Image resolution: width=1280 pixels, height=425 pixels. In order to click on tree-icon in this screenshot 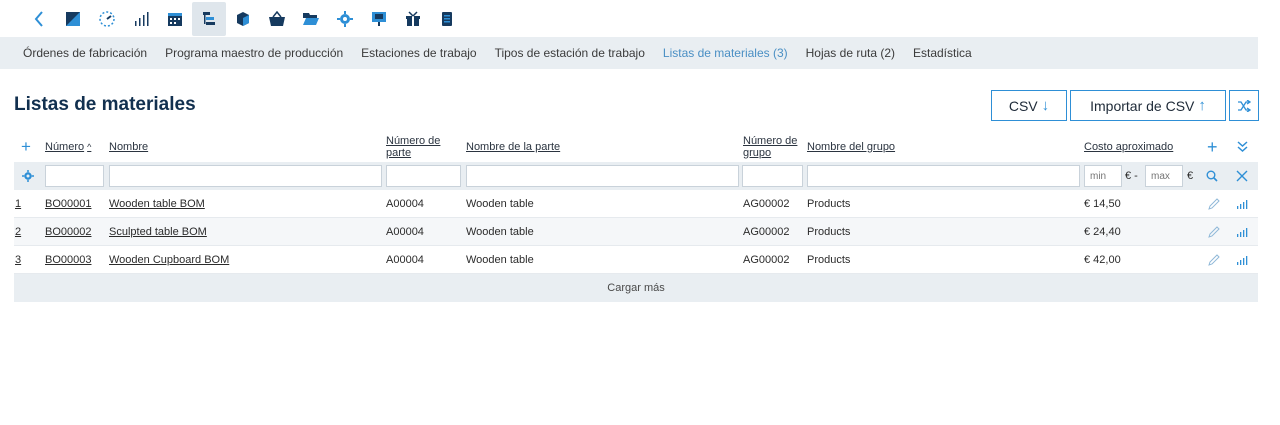, I will do `click(209, 18)`.